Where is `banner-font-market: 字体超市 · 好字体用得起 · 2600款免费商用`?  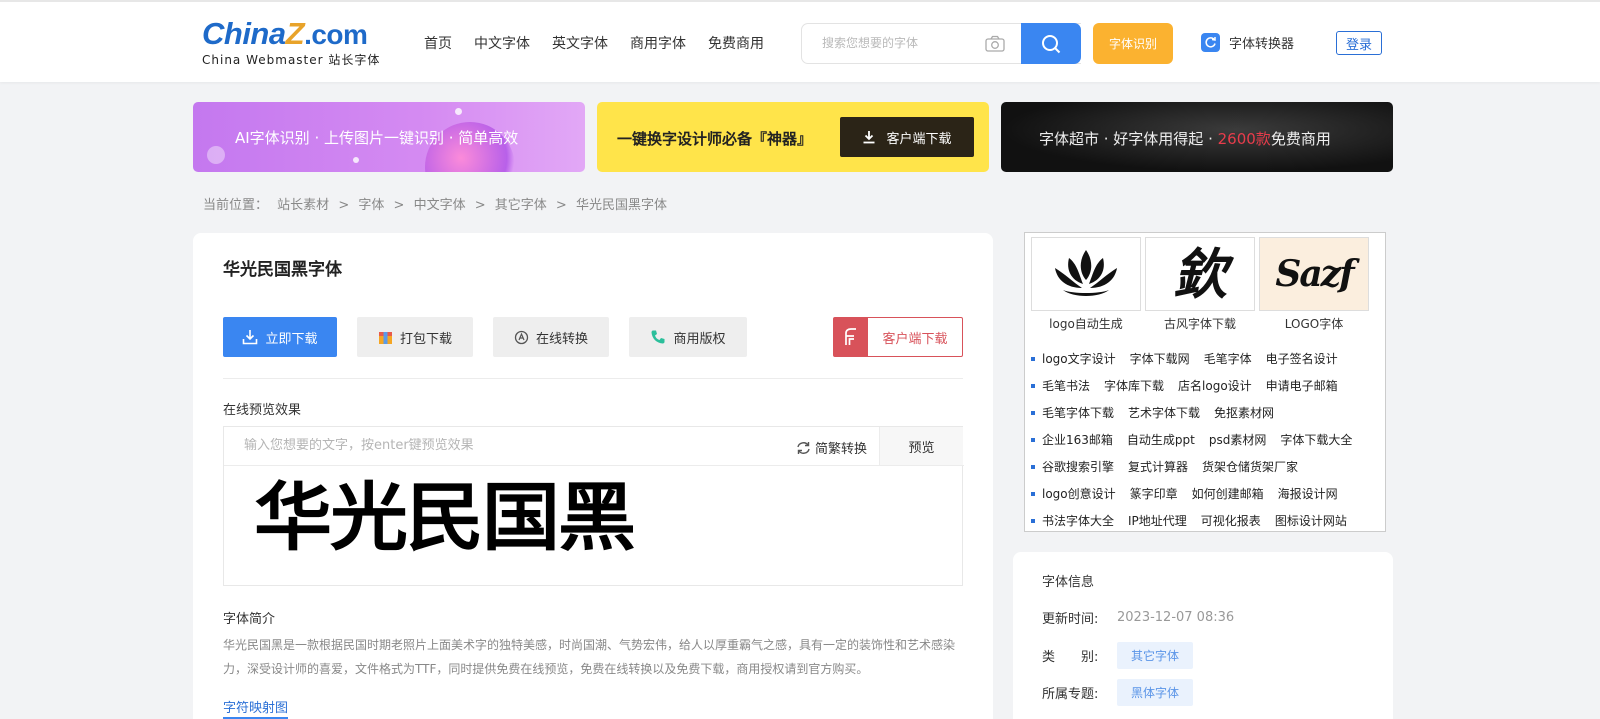
banner-font-market: 字体超市 · 好字体用得起 · 2600款免费商用 is located at coordinates (1197, 137).